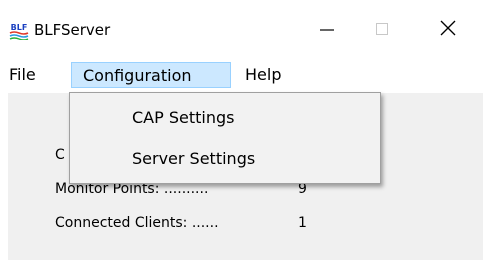  Describe the element at coordinates (183, 118) in the screenshot. I see `menu-item-cap-settings: CAP Settings` at that location.